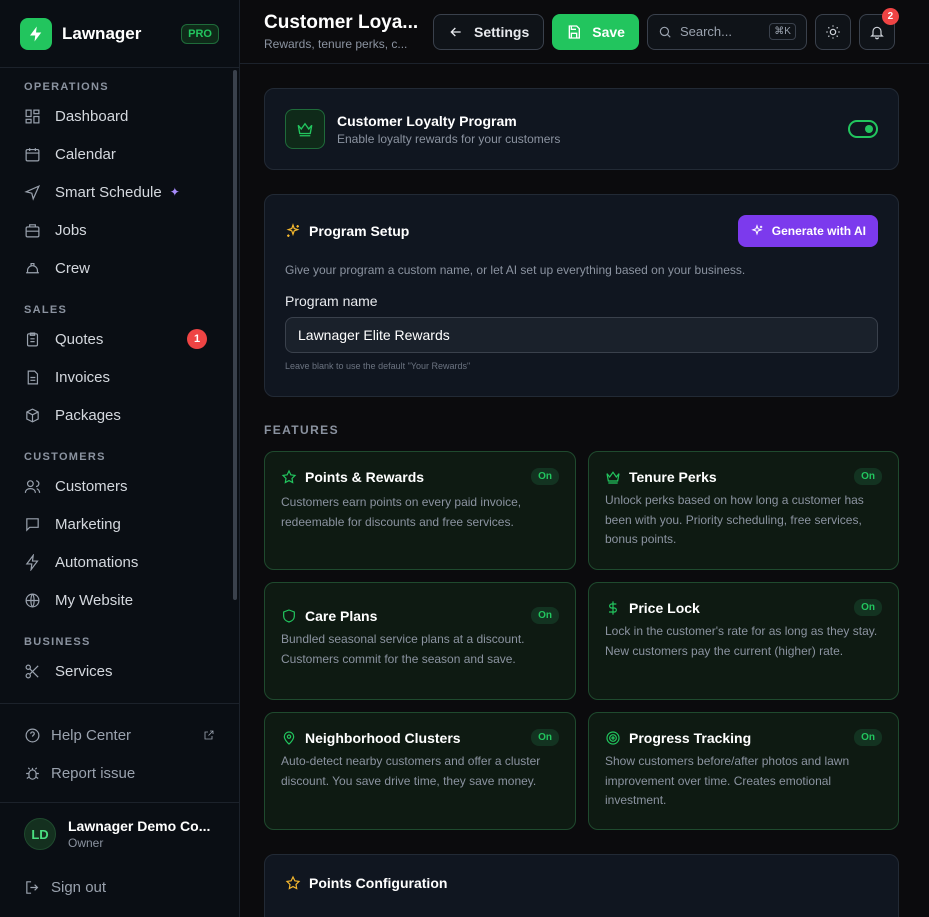 This screenshot has width=929, height=917. What do you see at coordinates (613, 607) in the screenshot?
I see `dollar-icon` at bounding box center [613, 607].